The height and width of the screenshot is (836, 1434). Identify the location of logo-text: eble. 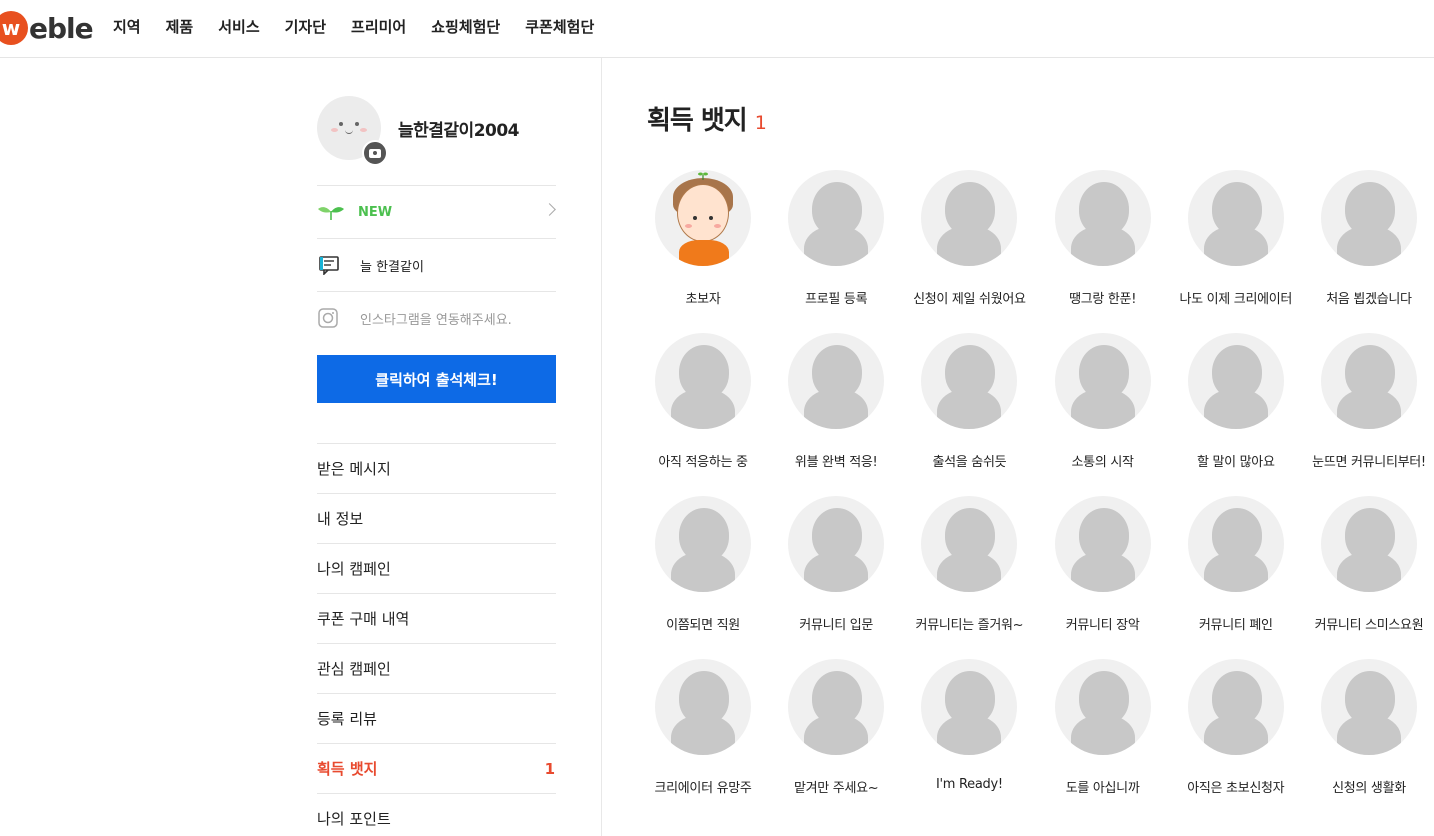
(61, 28).